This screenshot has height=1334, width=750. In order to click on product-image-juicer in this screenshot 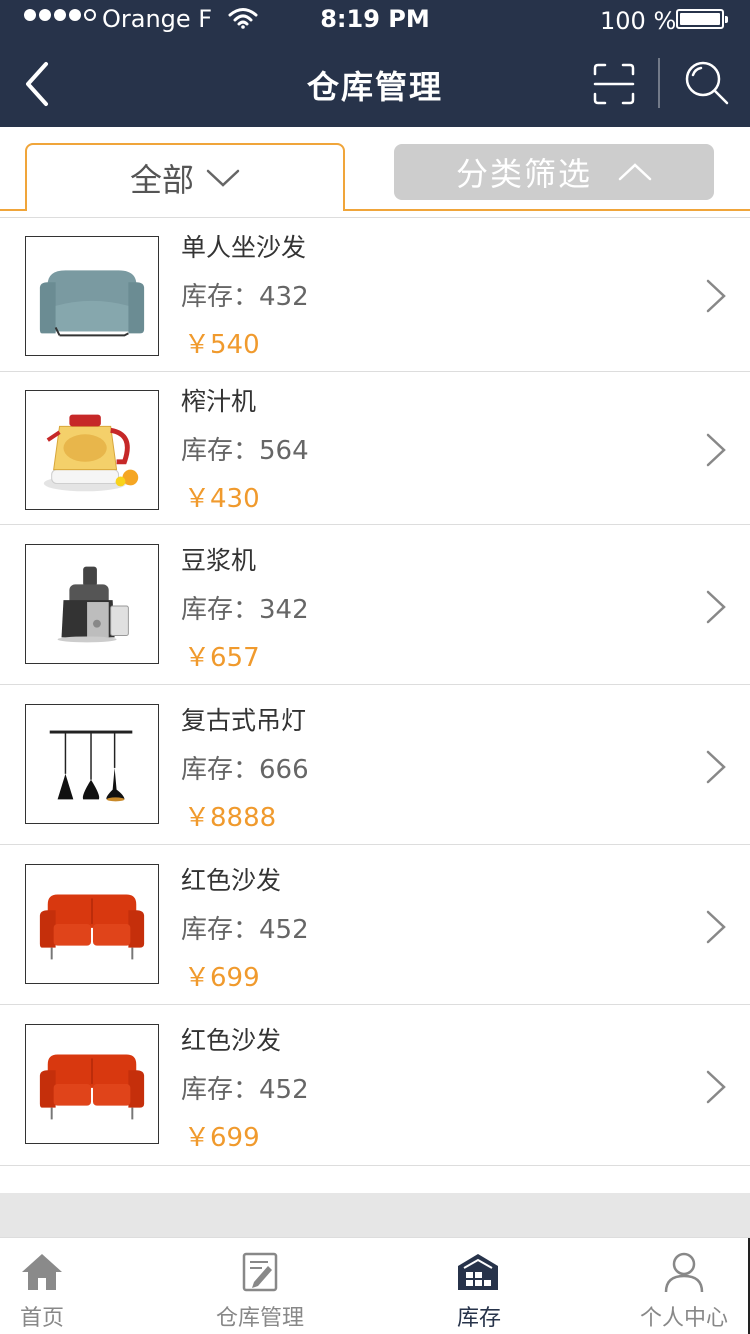, I will do `click(92, 604)`.